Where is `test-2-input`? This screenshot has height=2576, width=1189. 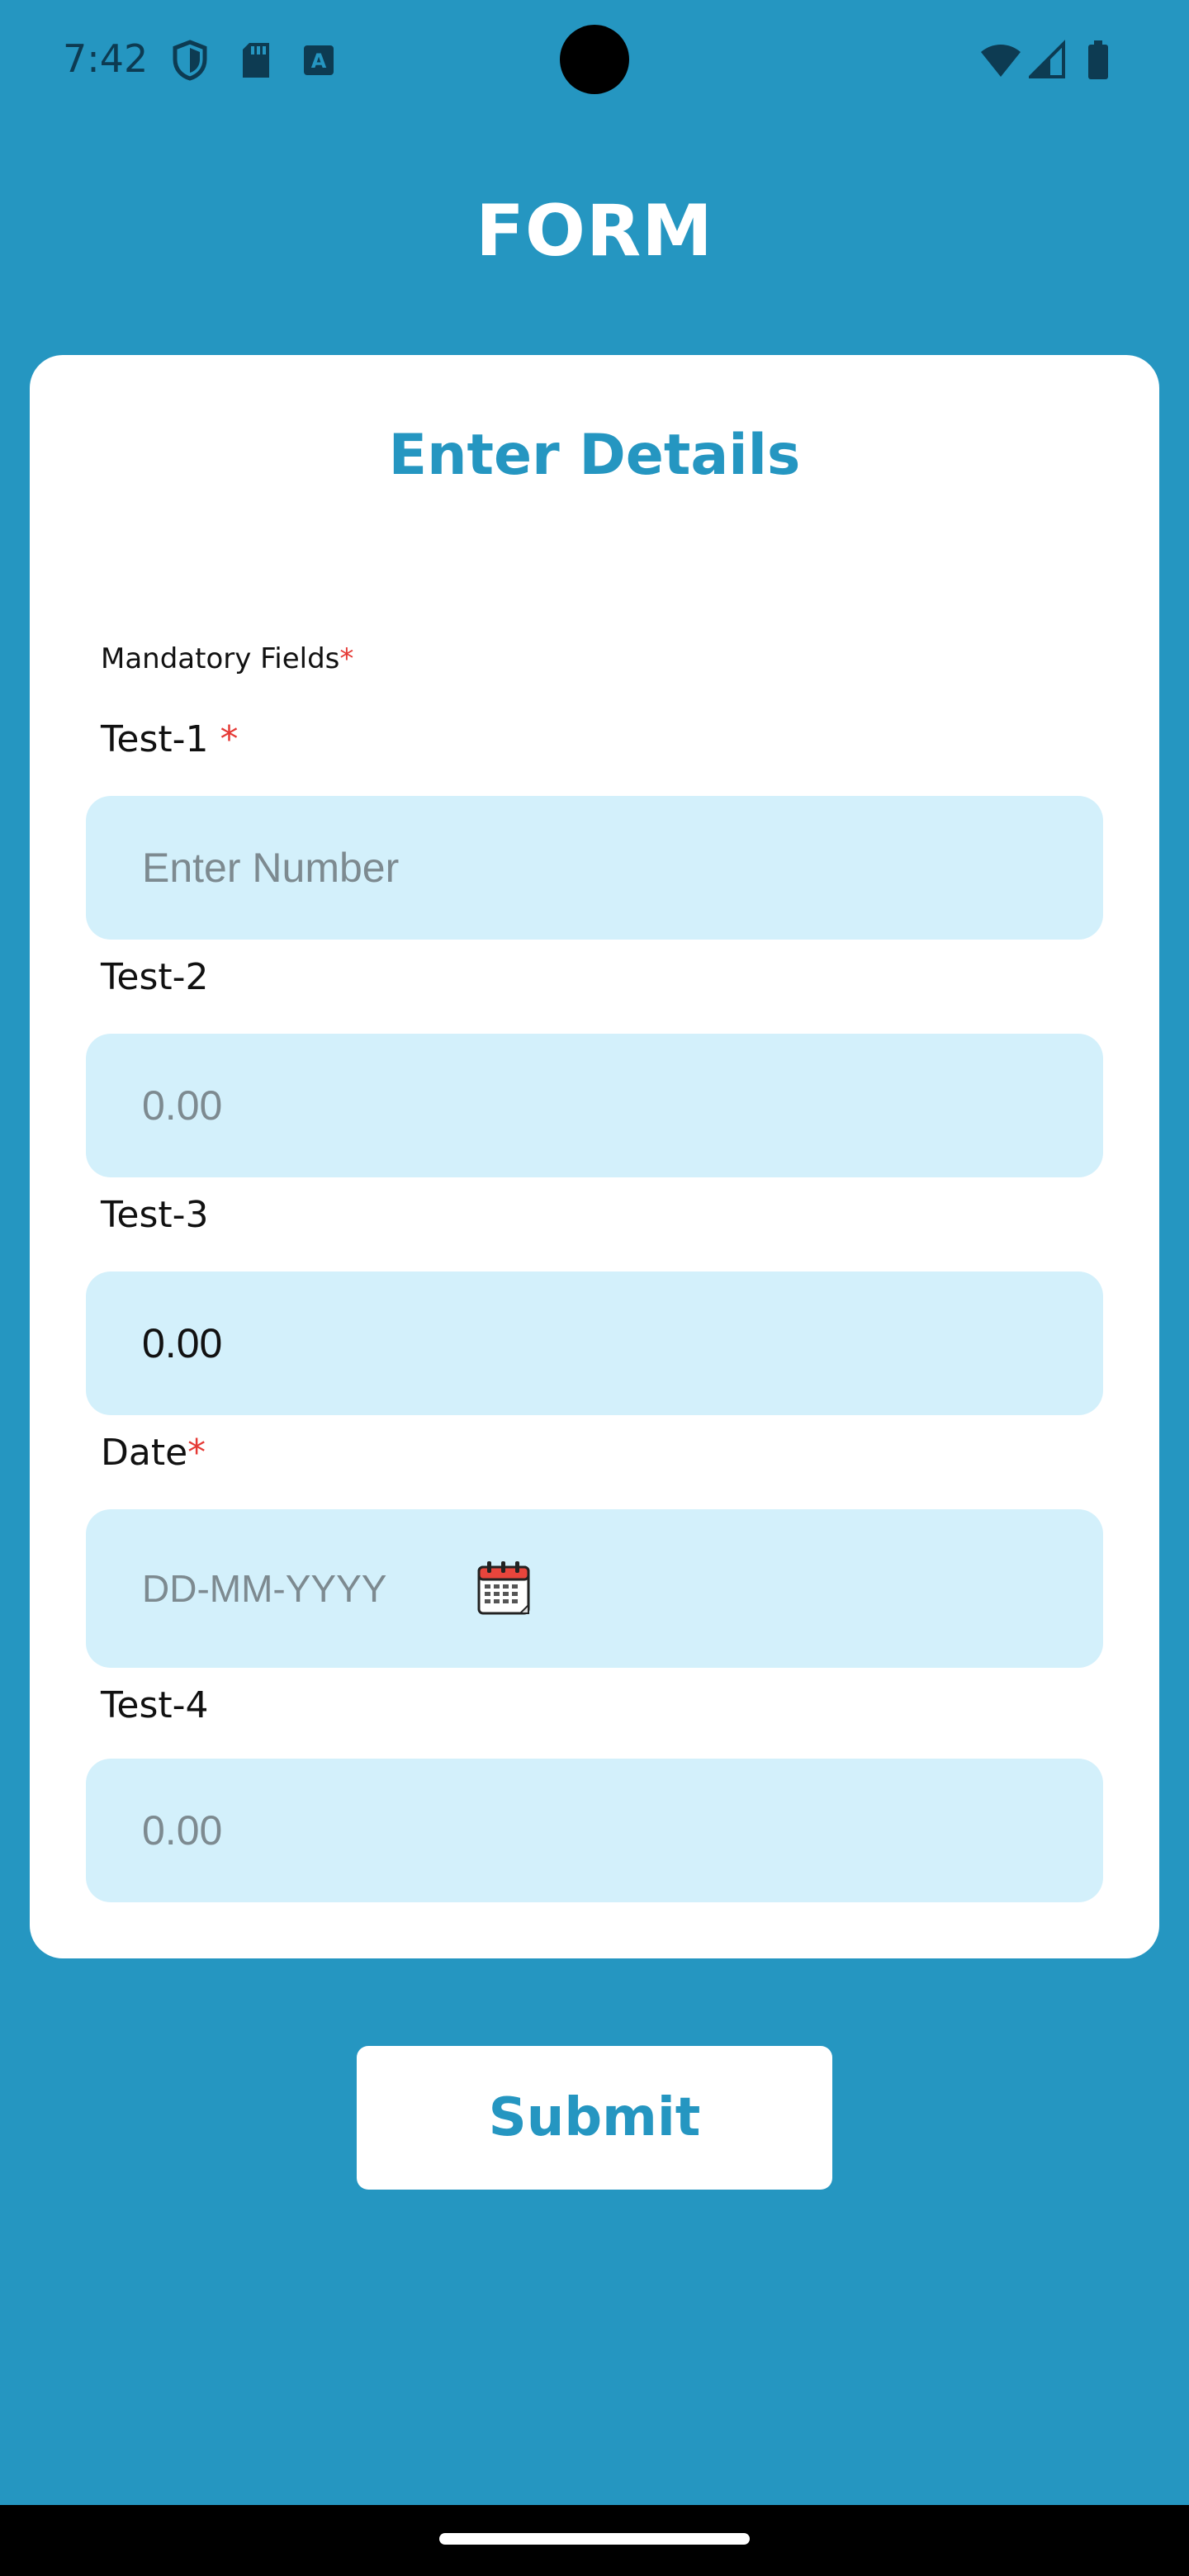
test-2-input is located at coordinates (594, 1105).